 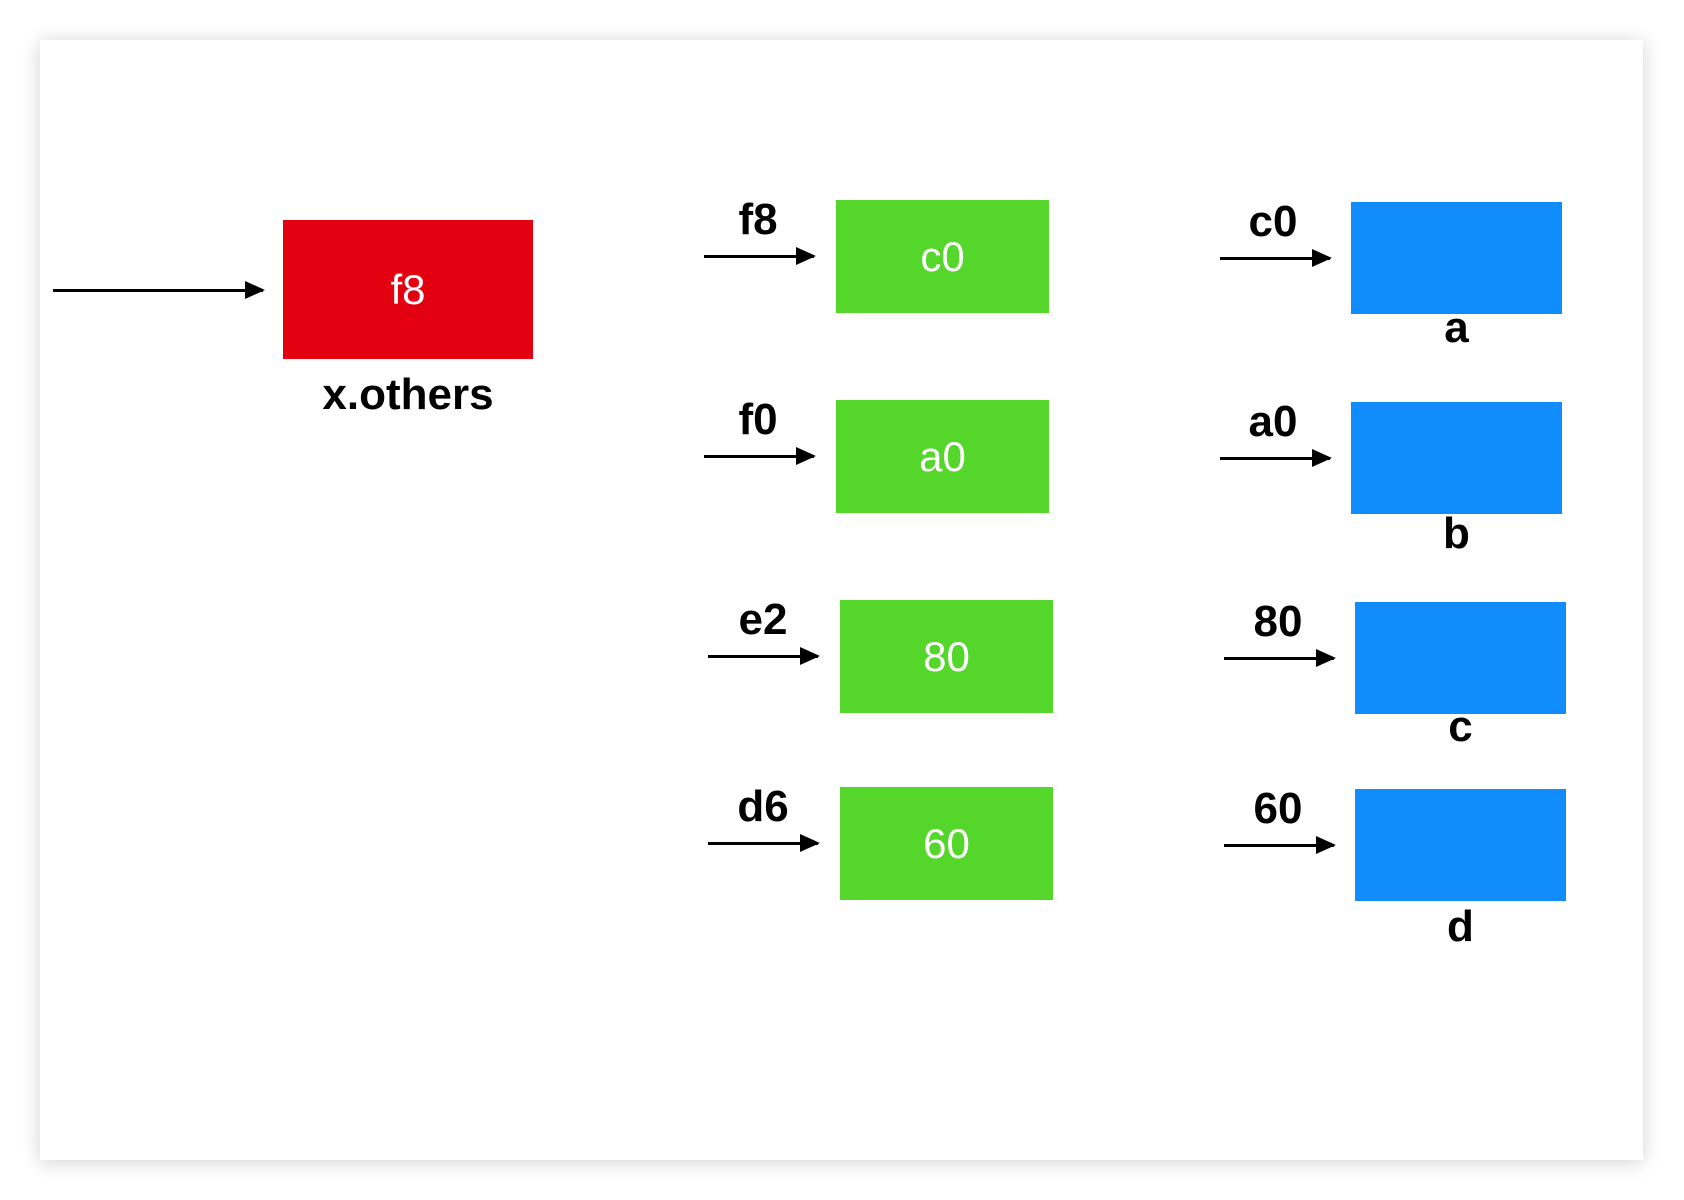 I want to click on x-others-value: f8, so click(x=408, y=289).